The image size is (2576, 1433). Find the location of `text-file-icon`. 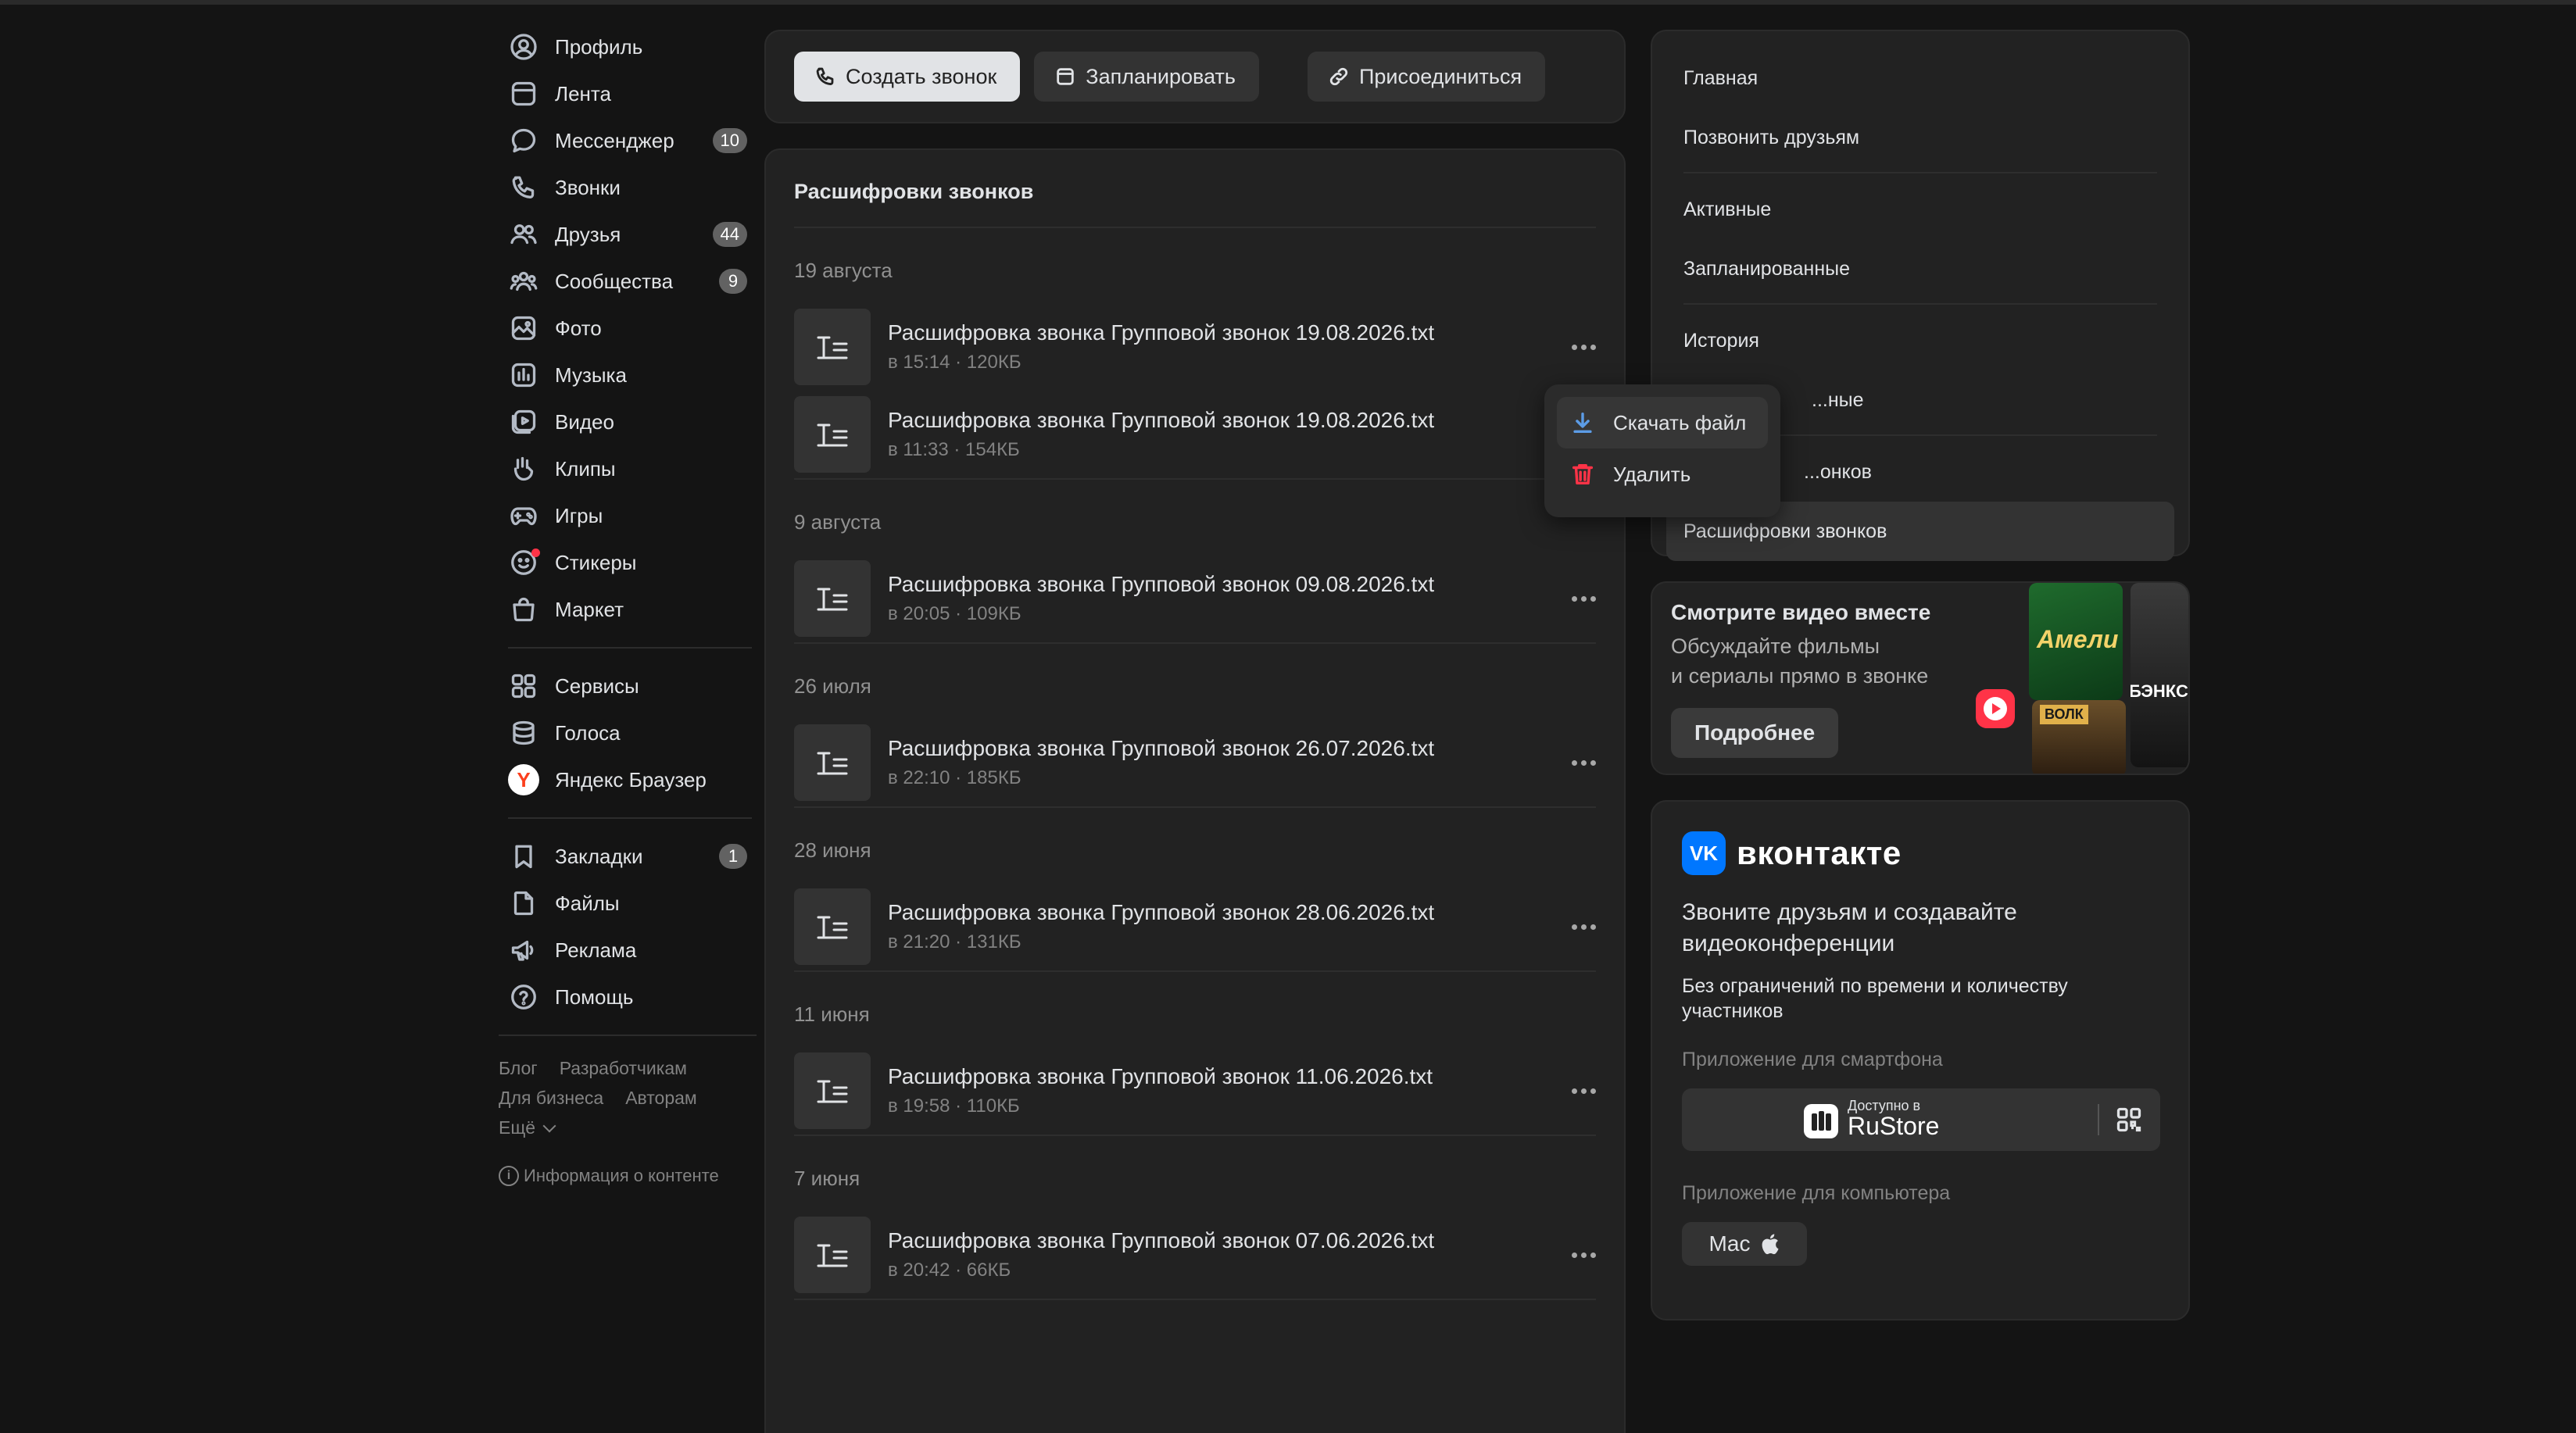

text-file-icon is located at coordinates (832, 434).